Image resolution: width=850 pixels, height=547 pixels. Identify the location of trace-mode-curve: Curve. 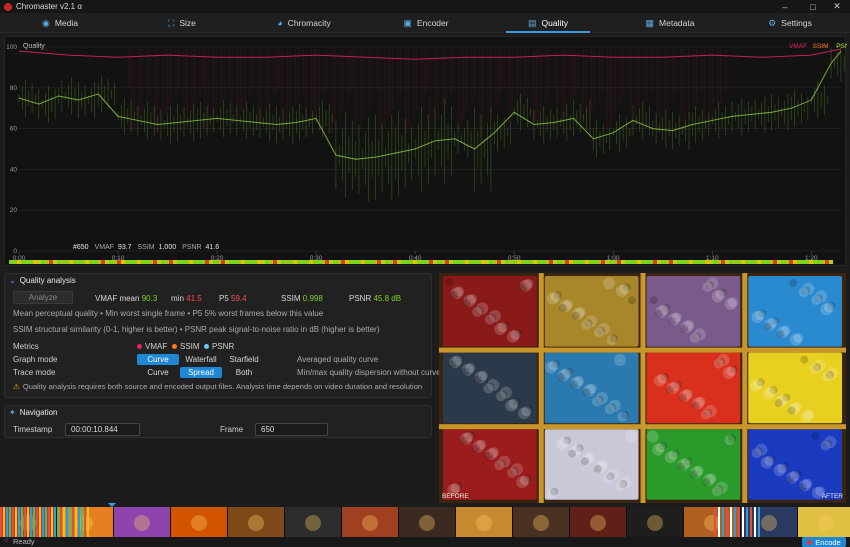
(158, 372).